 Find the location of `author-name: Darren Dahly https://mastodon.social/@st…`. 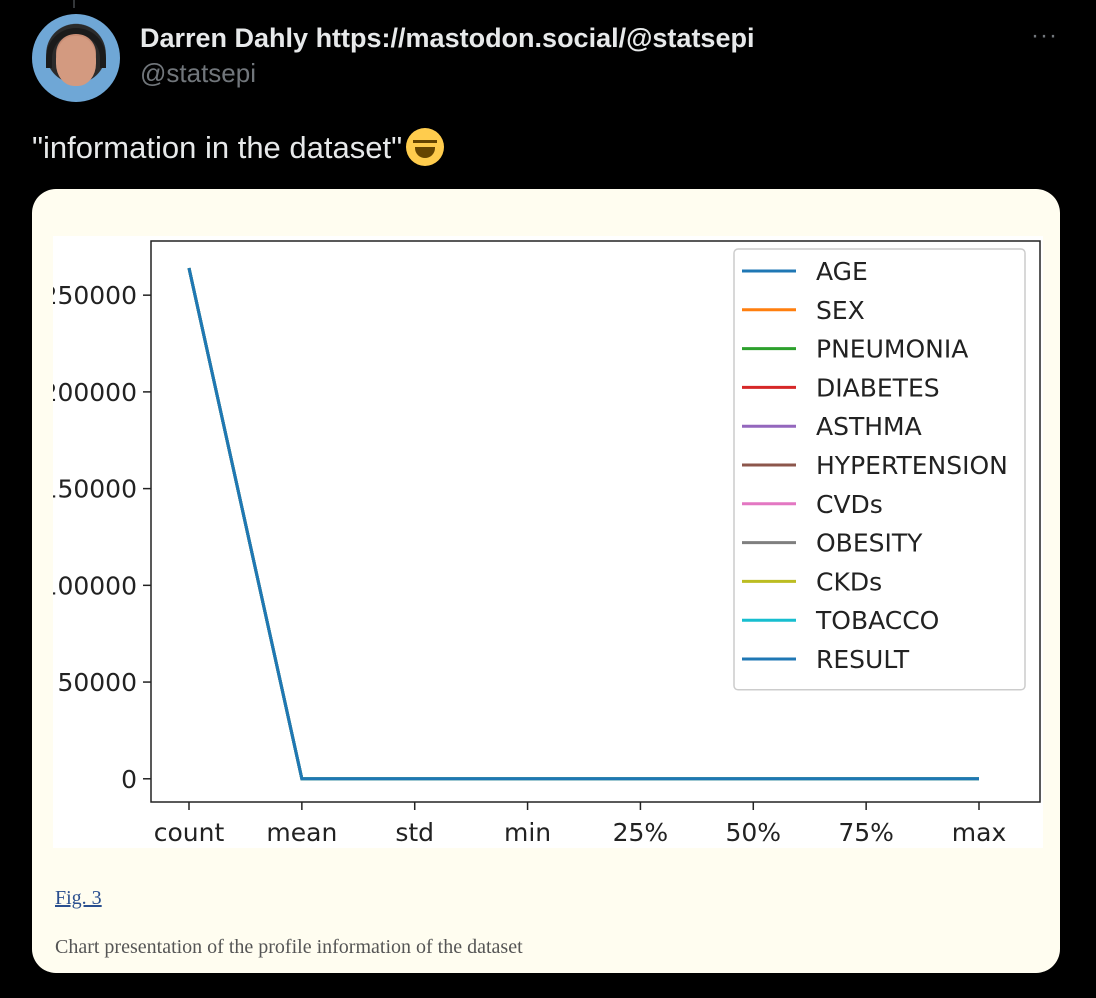

author-name: Darren Dahly https://mastodon.social/@st… is located at coordinates (447, 38).